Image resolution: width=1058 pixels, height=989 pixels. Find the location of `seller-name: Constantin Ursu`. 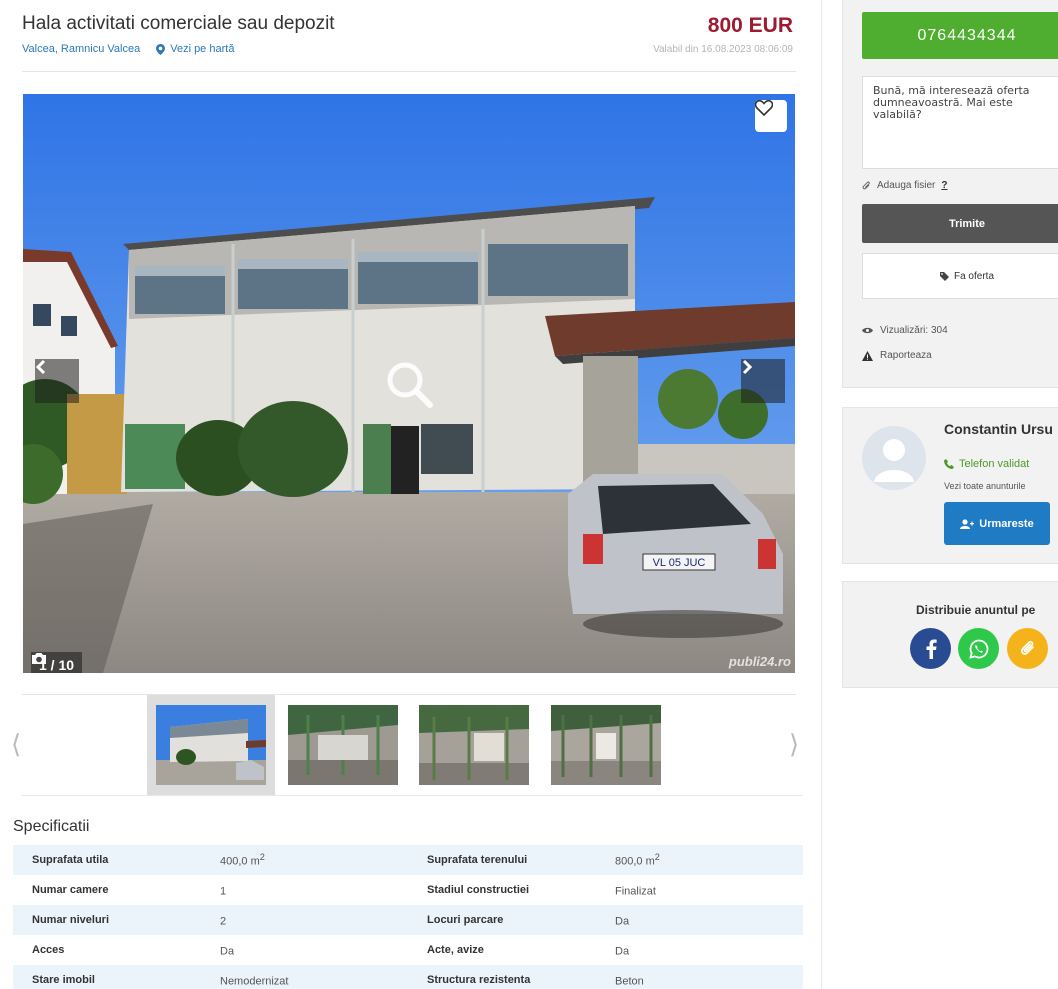

seller-name: Constantin Ursu is located at coordinates (998, 429).